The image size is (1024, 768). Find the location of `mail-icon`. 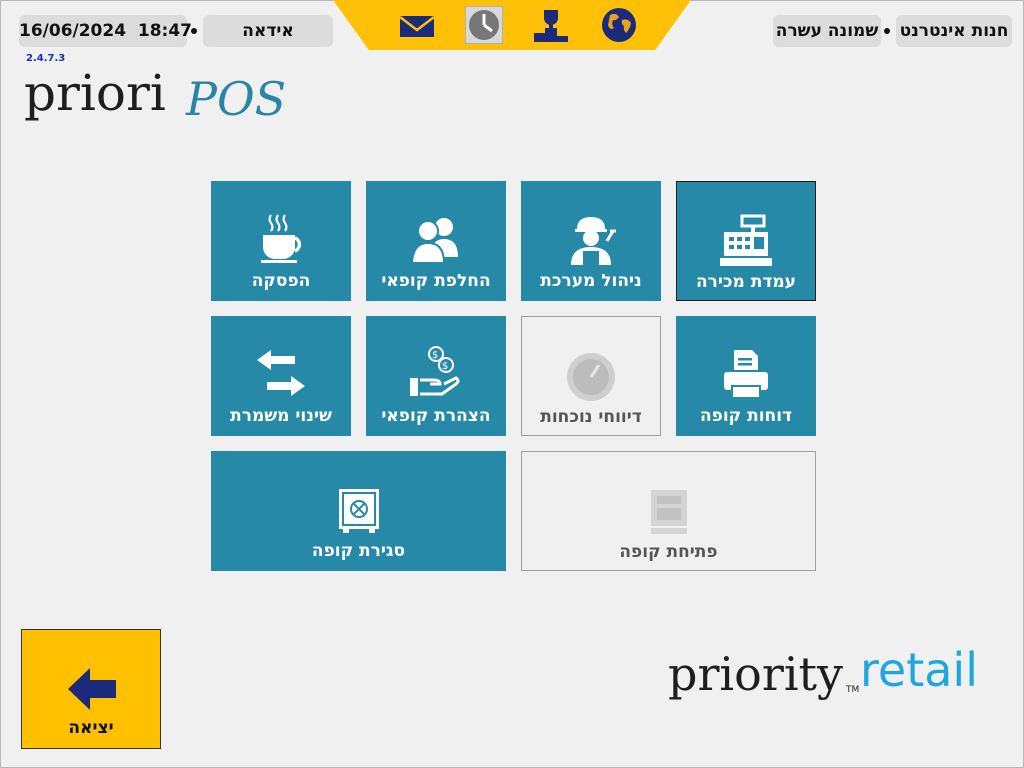

mail-icon is located at coordinates (417, 25).